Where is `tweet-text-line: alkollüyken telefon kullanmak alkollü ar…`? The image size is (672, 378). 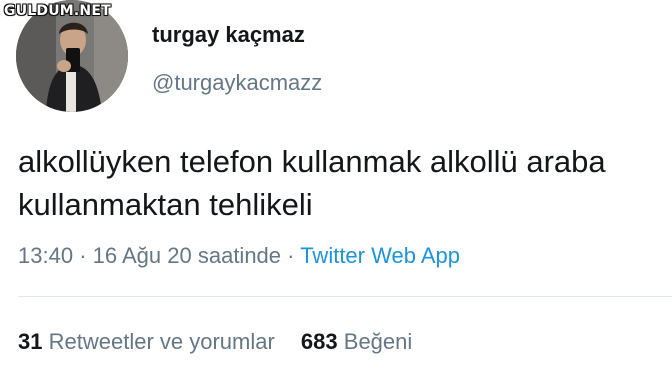
tweet-text-line: alkollüyken telefon kullanmak alkollü ar… is located at coordinates (312, 161).